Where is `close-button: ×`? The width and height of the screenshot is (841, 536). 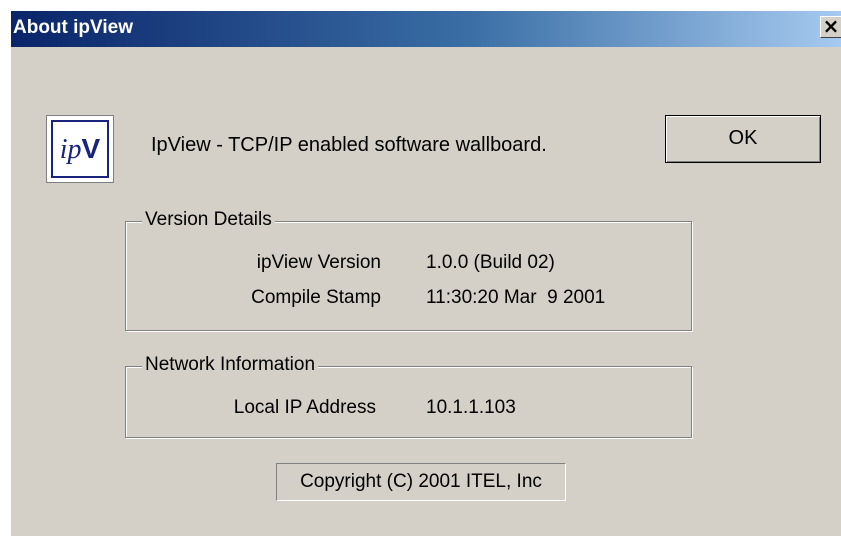
close-button: × is located at coordinates (830, 27).